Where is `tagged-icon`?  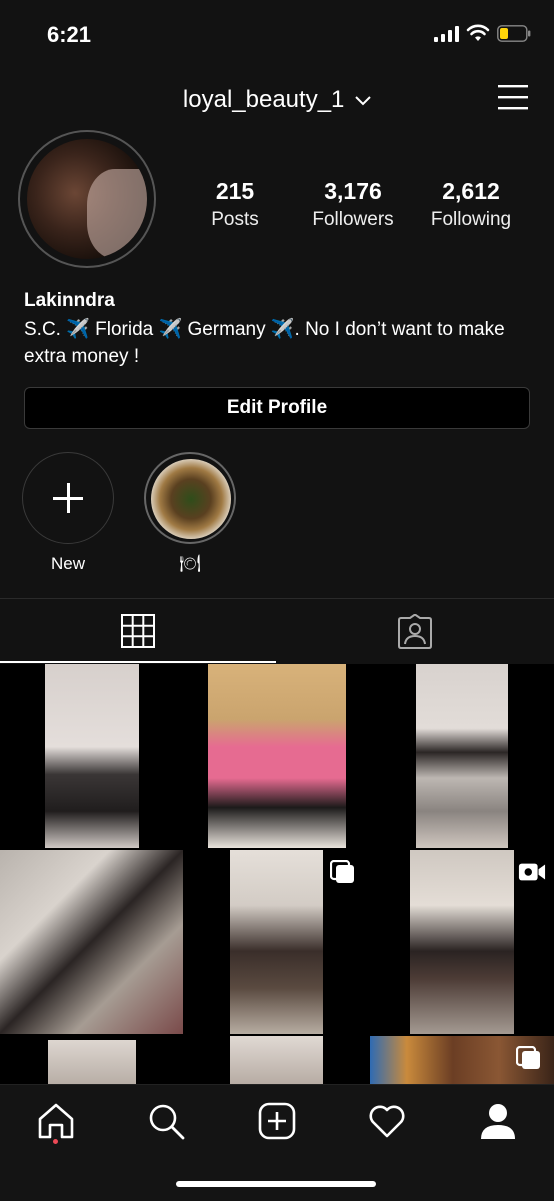
tagged-icon is located at coordinates (415, 631).